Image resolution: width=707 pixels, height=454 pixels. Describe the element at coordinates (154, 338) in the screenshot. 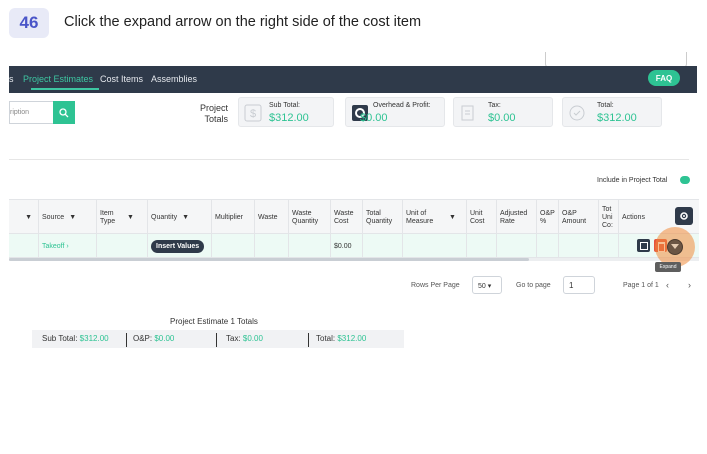

I see `estimate-op: O&P: $0.00` at that location.